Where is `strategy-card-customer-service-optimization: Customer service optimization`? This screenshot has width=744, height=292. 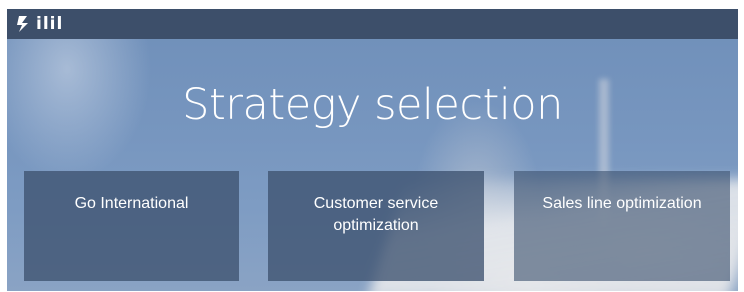 strategy-card-customer-service-optimization: Customer service optimization is located at coordinates (376, 226).